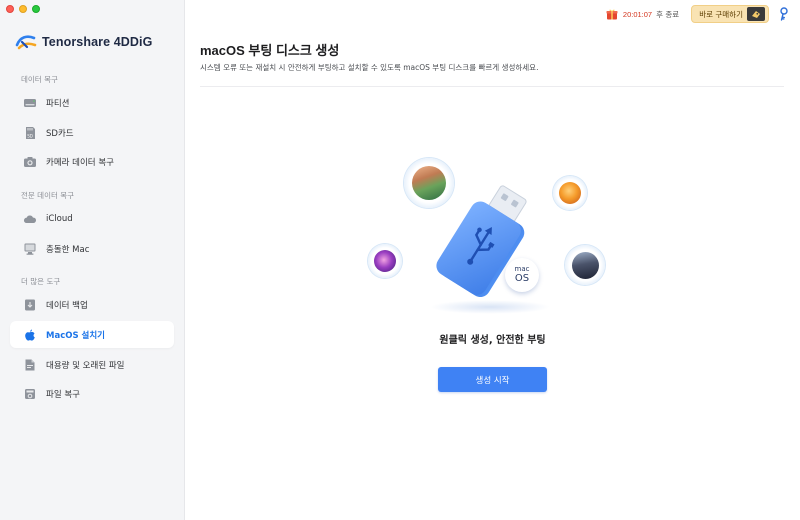 This screenshot has width=800, height=520. I want to click on sidebar-item-macos-installer: MacOS 설치기, so click(92, 334).